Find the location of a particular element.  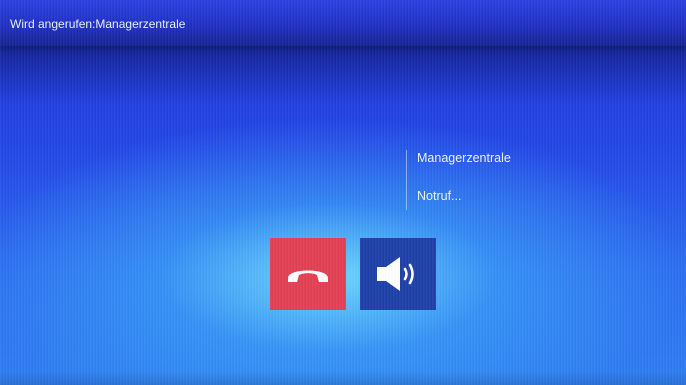

title-bar: Wird angerufen:Managerzentrale is located at coordinates (343, 23).